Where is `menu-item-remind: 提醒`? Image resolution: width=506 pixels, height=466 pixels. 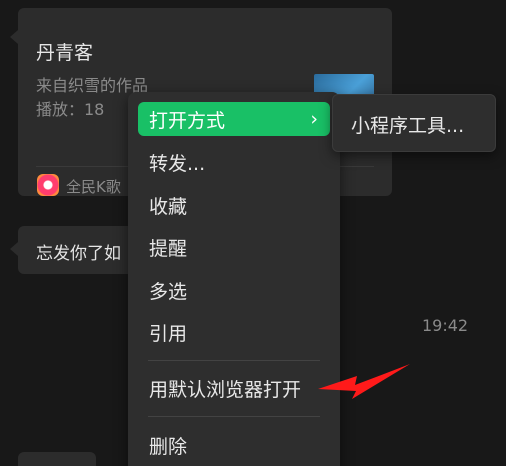
menu-item-remind: 提醒 is located at coordinates (234, 247).